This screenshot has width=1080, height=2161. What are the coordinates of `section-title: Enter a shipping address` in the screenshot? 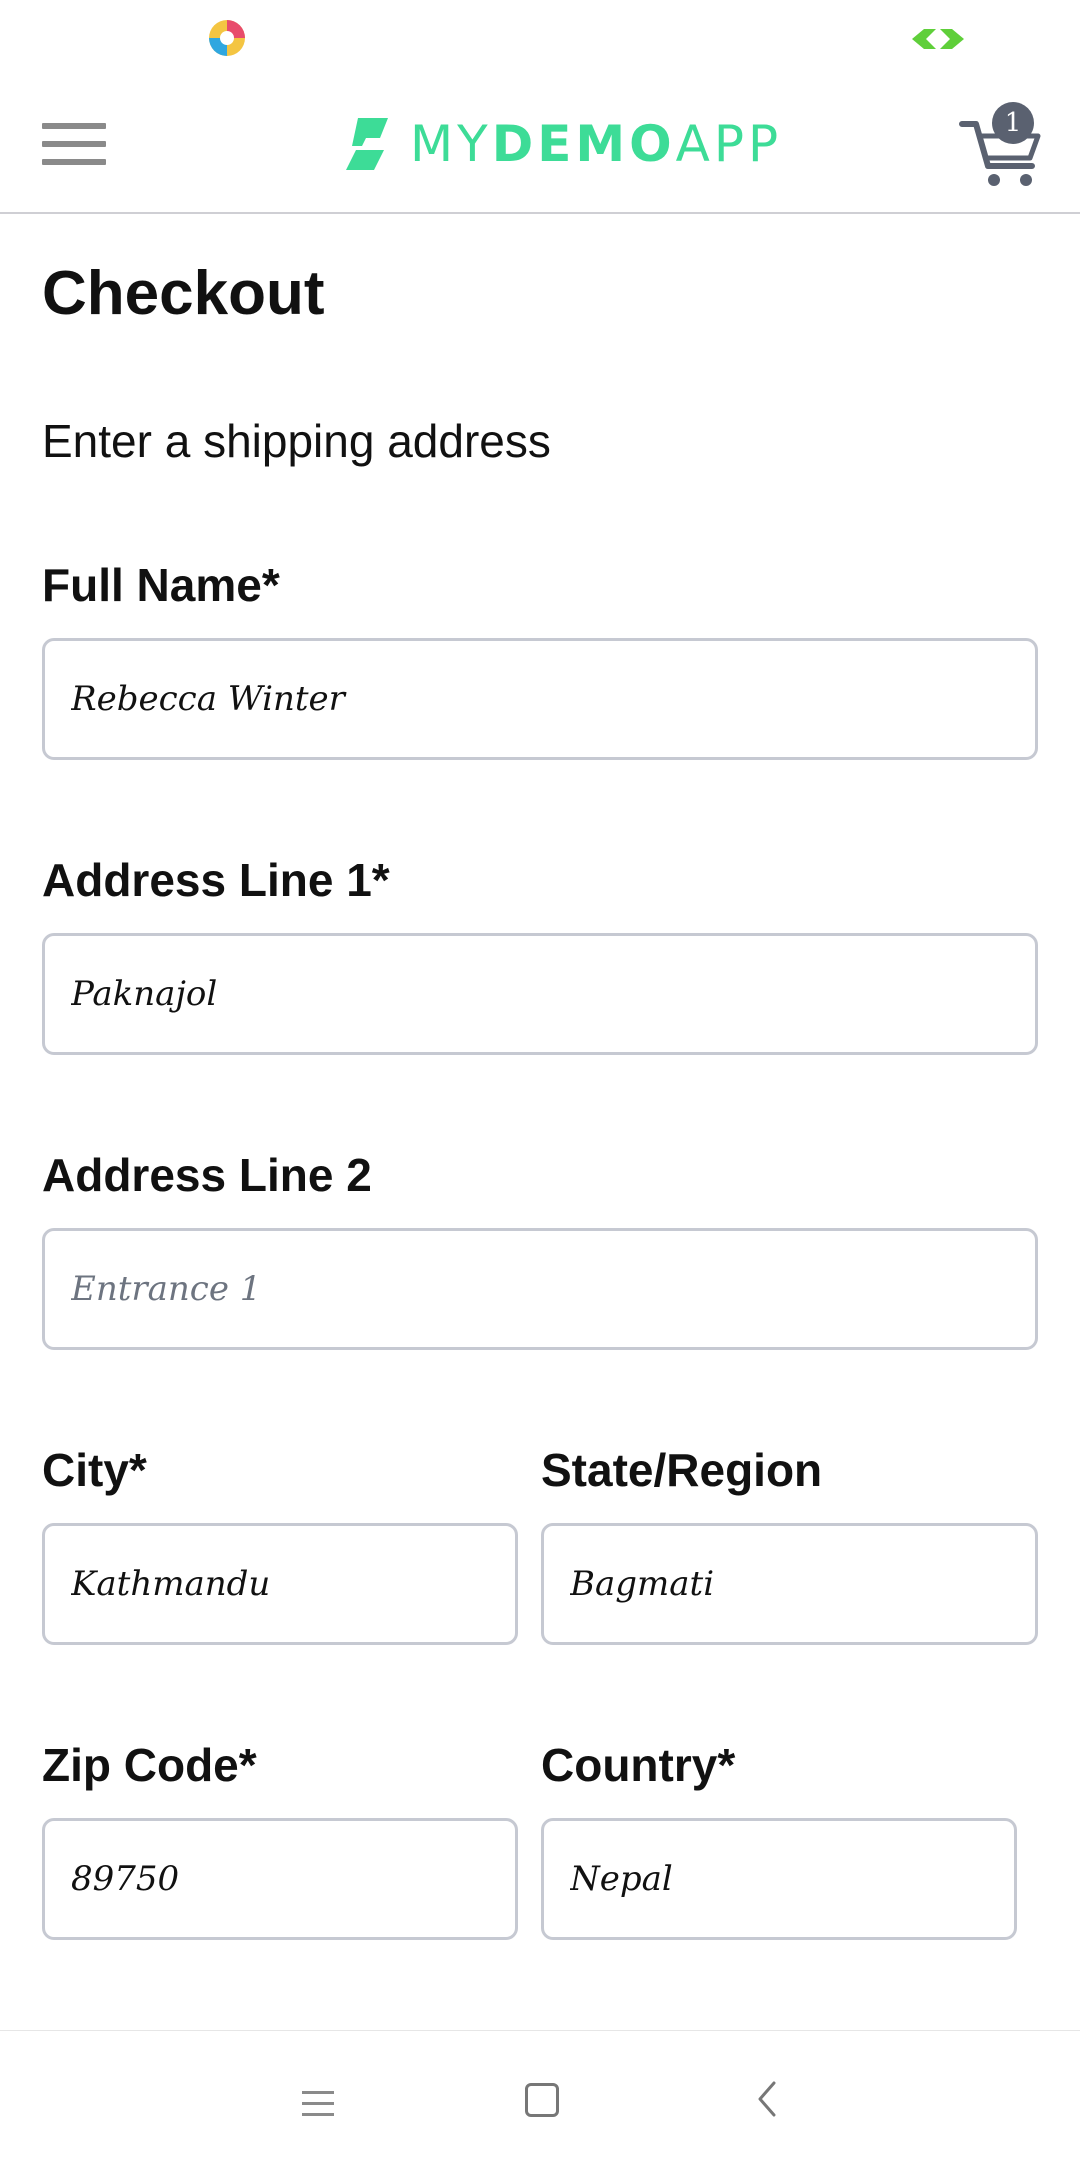 It's located at (296, 441).